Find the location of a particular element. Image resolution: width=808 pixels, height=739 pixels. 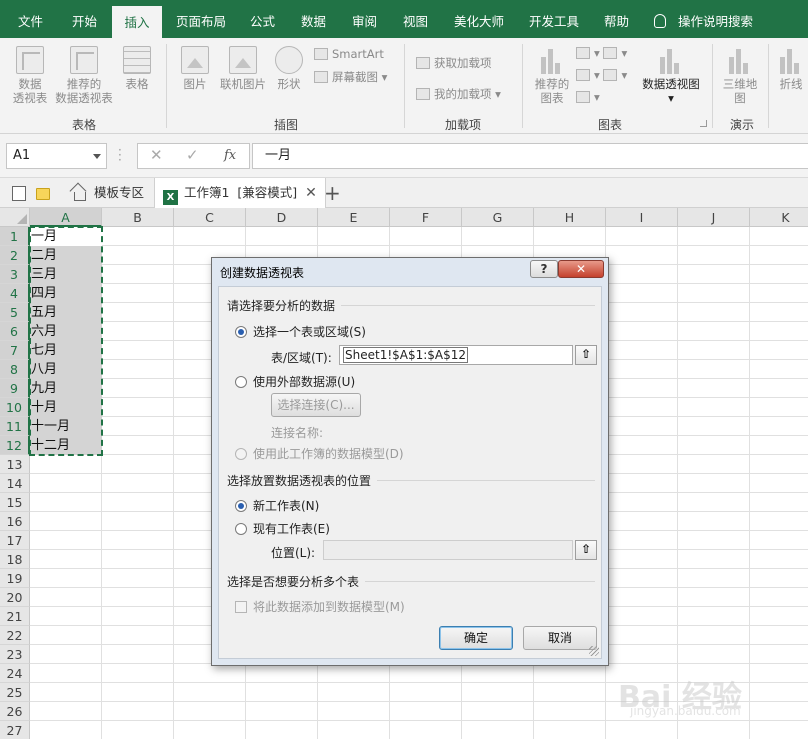

row-header-25: 25 is located at coordinates (15, 692).